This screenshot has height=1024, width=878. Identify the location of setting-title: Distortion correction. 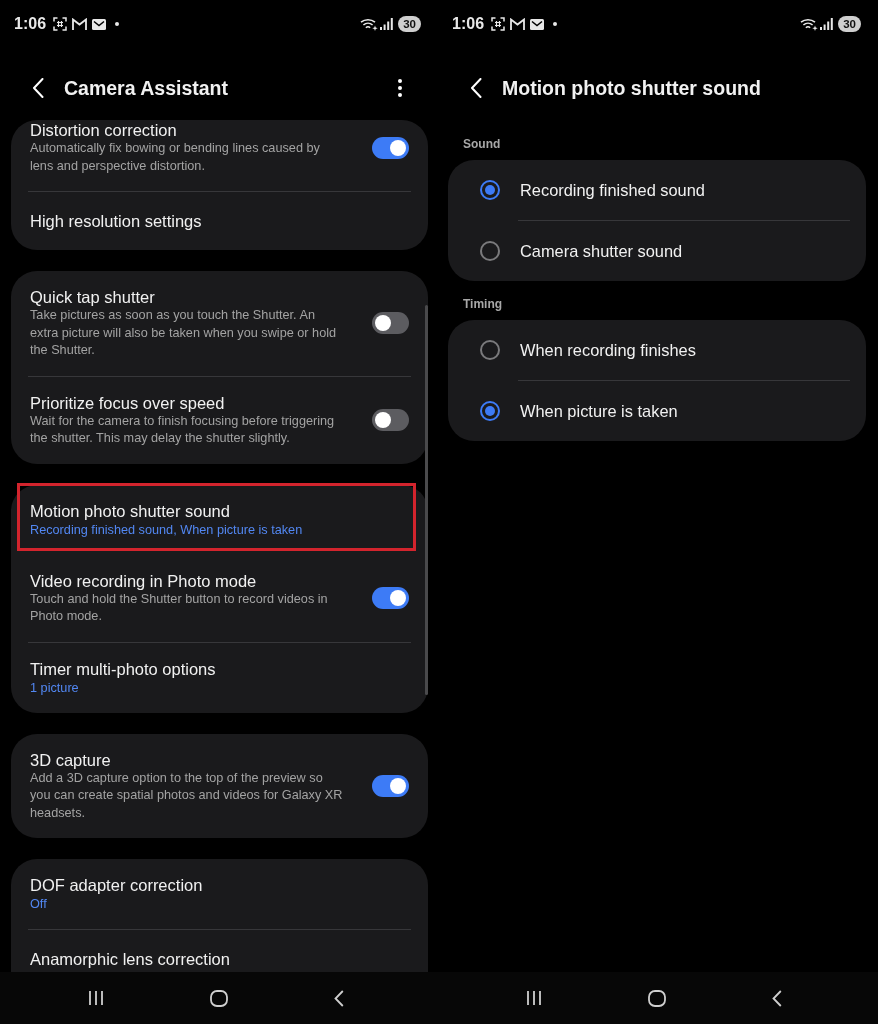
(103, 130).